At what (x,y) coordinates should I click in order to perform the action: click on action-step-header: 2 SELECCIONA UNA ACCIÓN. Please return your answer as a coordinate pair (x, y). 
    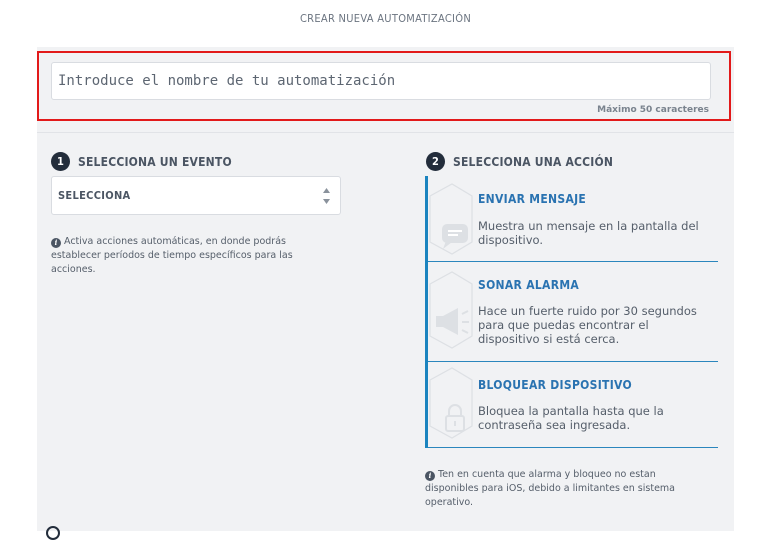
    Looking at the image, I should click on (519, 161).